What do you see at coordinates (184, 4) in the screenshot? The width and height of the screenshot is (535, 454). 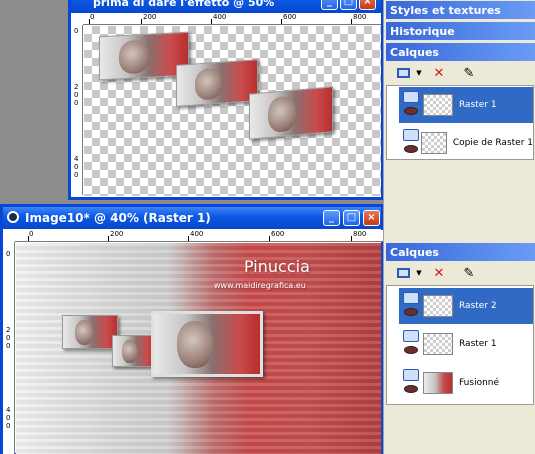 I see `top-window-title: prima di dare l'effetto @ 50%` at bounding box center [184, 4].